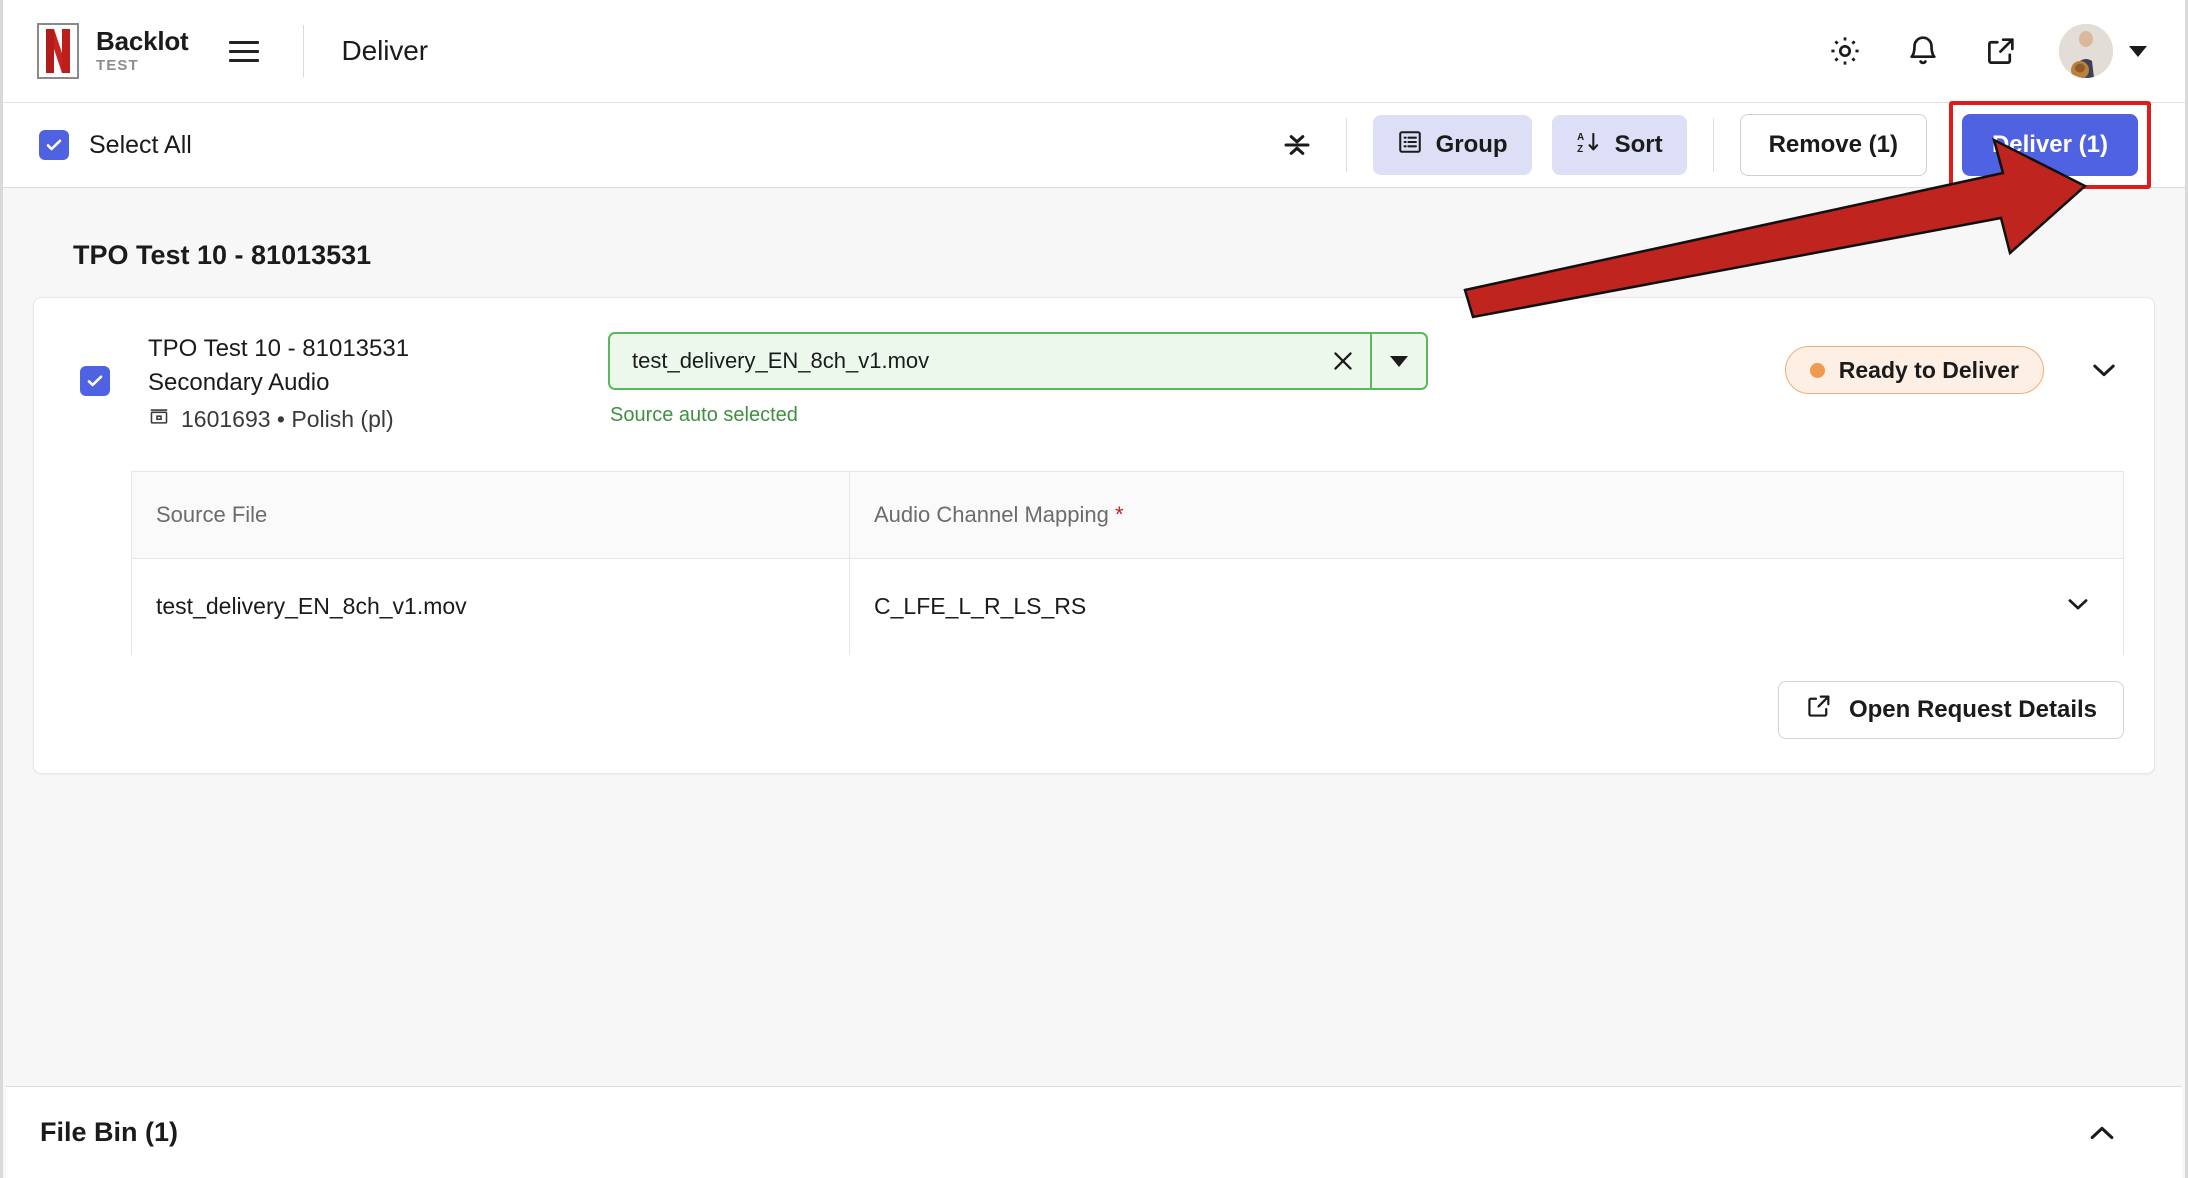 This screenshot has height=1178, width=2188. Describe the element at coordinates (142, 40) in the screenshot. I see `brand-title: Backlot` at that location.